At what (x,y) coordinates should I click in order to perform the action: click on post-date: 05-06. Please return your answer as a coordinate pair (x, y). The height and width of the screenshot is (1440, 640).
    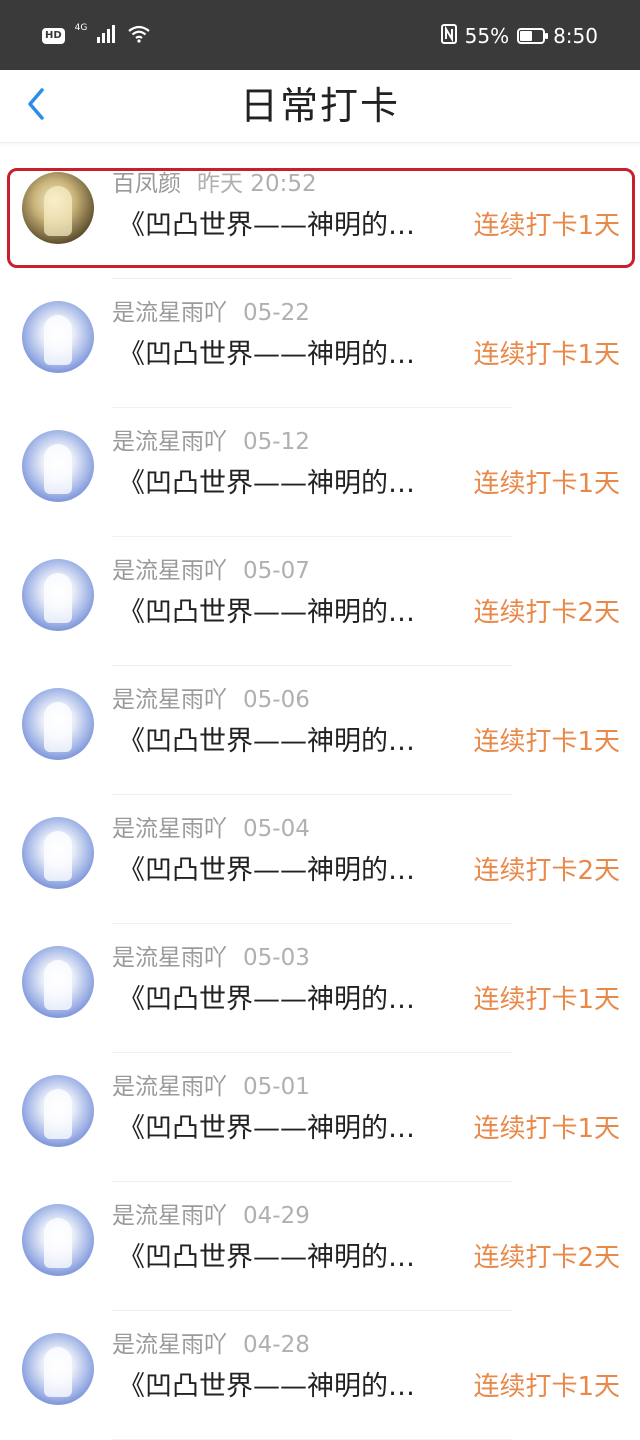
    Looking at the image, I should click on (276, 700).